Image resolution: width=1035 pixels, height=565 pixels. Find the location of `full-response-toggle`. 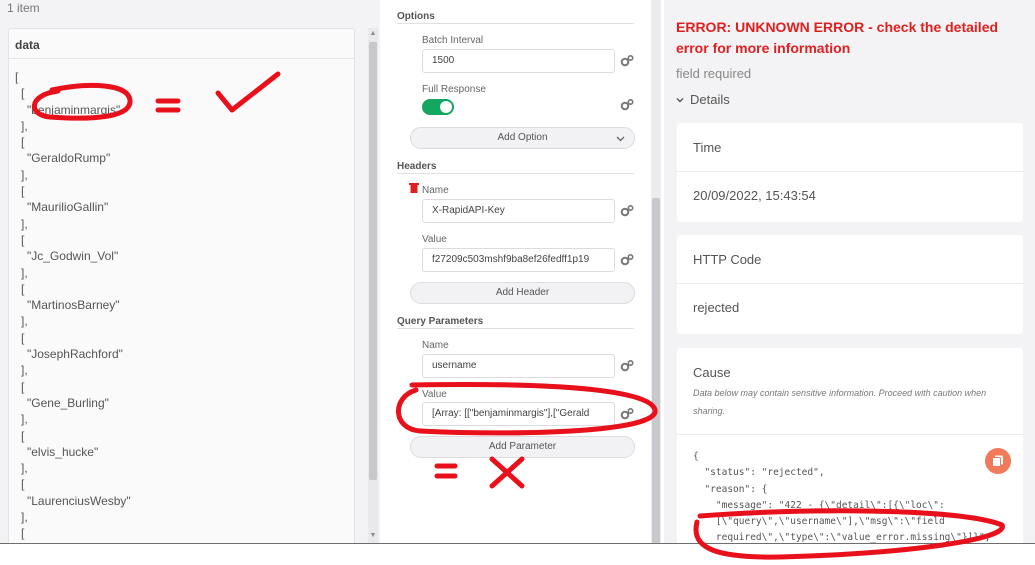

full-response-toggle is located at coordinates (438, 107).